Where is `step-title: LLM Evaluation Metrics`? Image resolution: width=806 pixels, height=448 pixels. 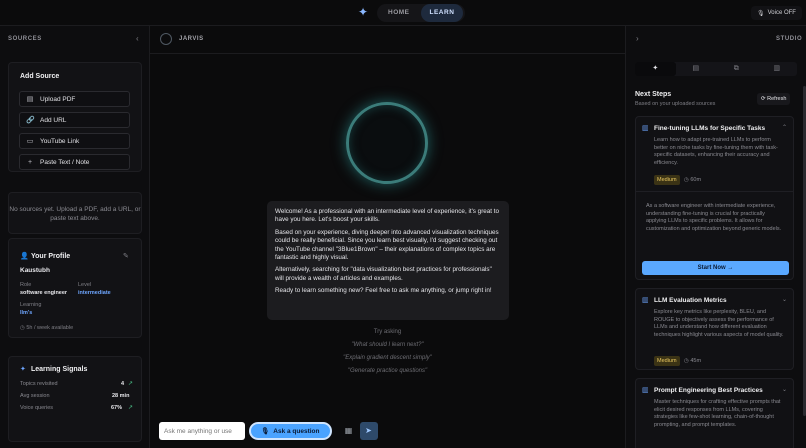
step-title: LLM Evaluation Metrics is located at coordinates (690, 300).